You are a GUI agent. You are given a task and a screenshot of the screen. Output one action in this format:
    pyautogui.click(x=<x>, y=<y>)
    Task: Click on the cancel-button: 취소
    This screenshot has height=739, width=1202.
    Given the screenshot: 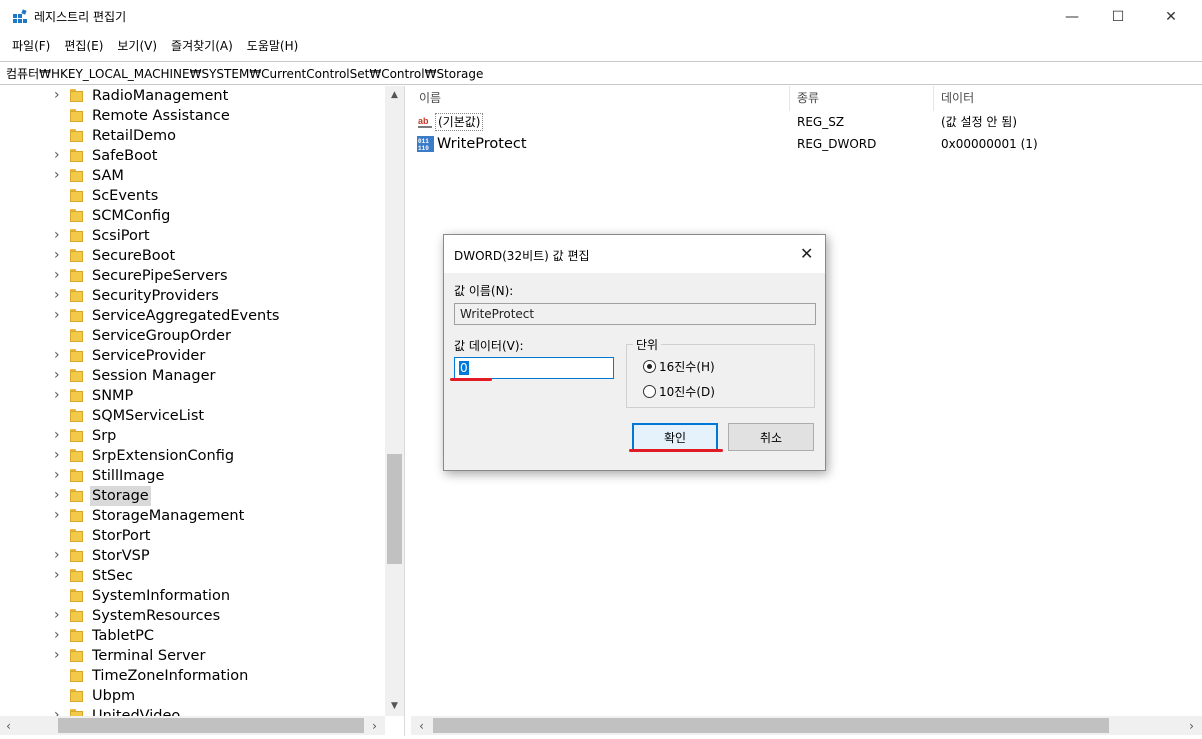 What is the action you would take?
    pyautogui.click(x=771, y=437)
    